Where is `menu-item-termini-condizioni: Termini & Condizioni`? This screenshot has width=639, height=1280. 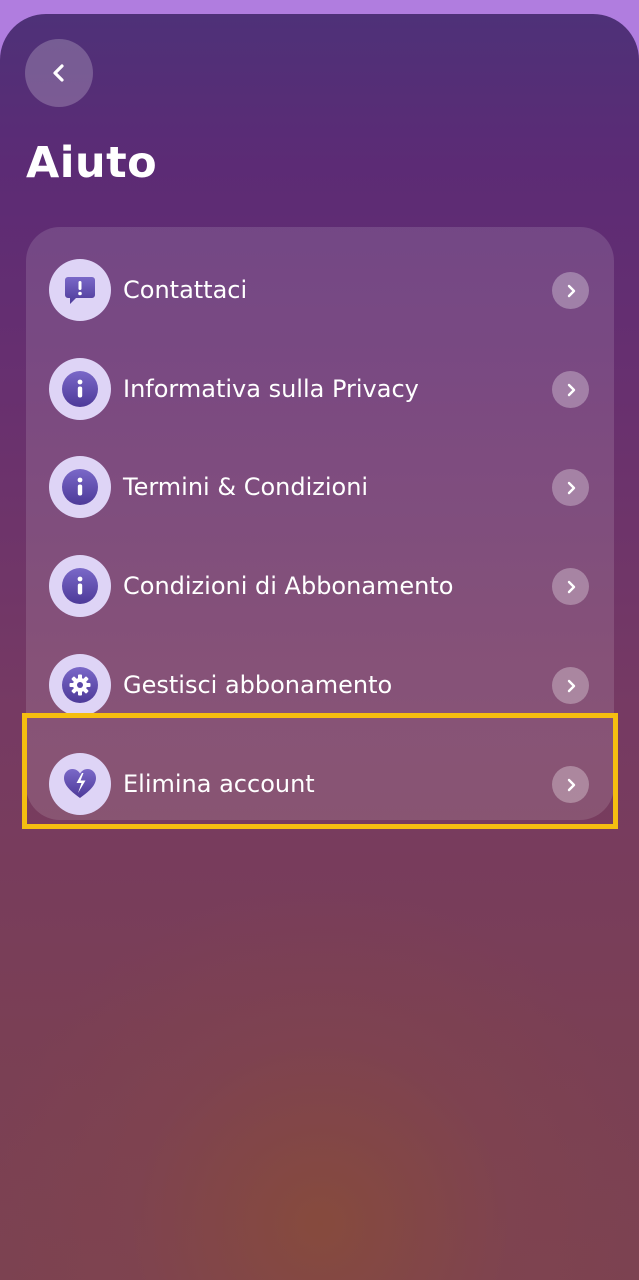
menu-item-termini-condizioni: Termini & Condizioni is located at coordinates (320, 487).